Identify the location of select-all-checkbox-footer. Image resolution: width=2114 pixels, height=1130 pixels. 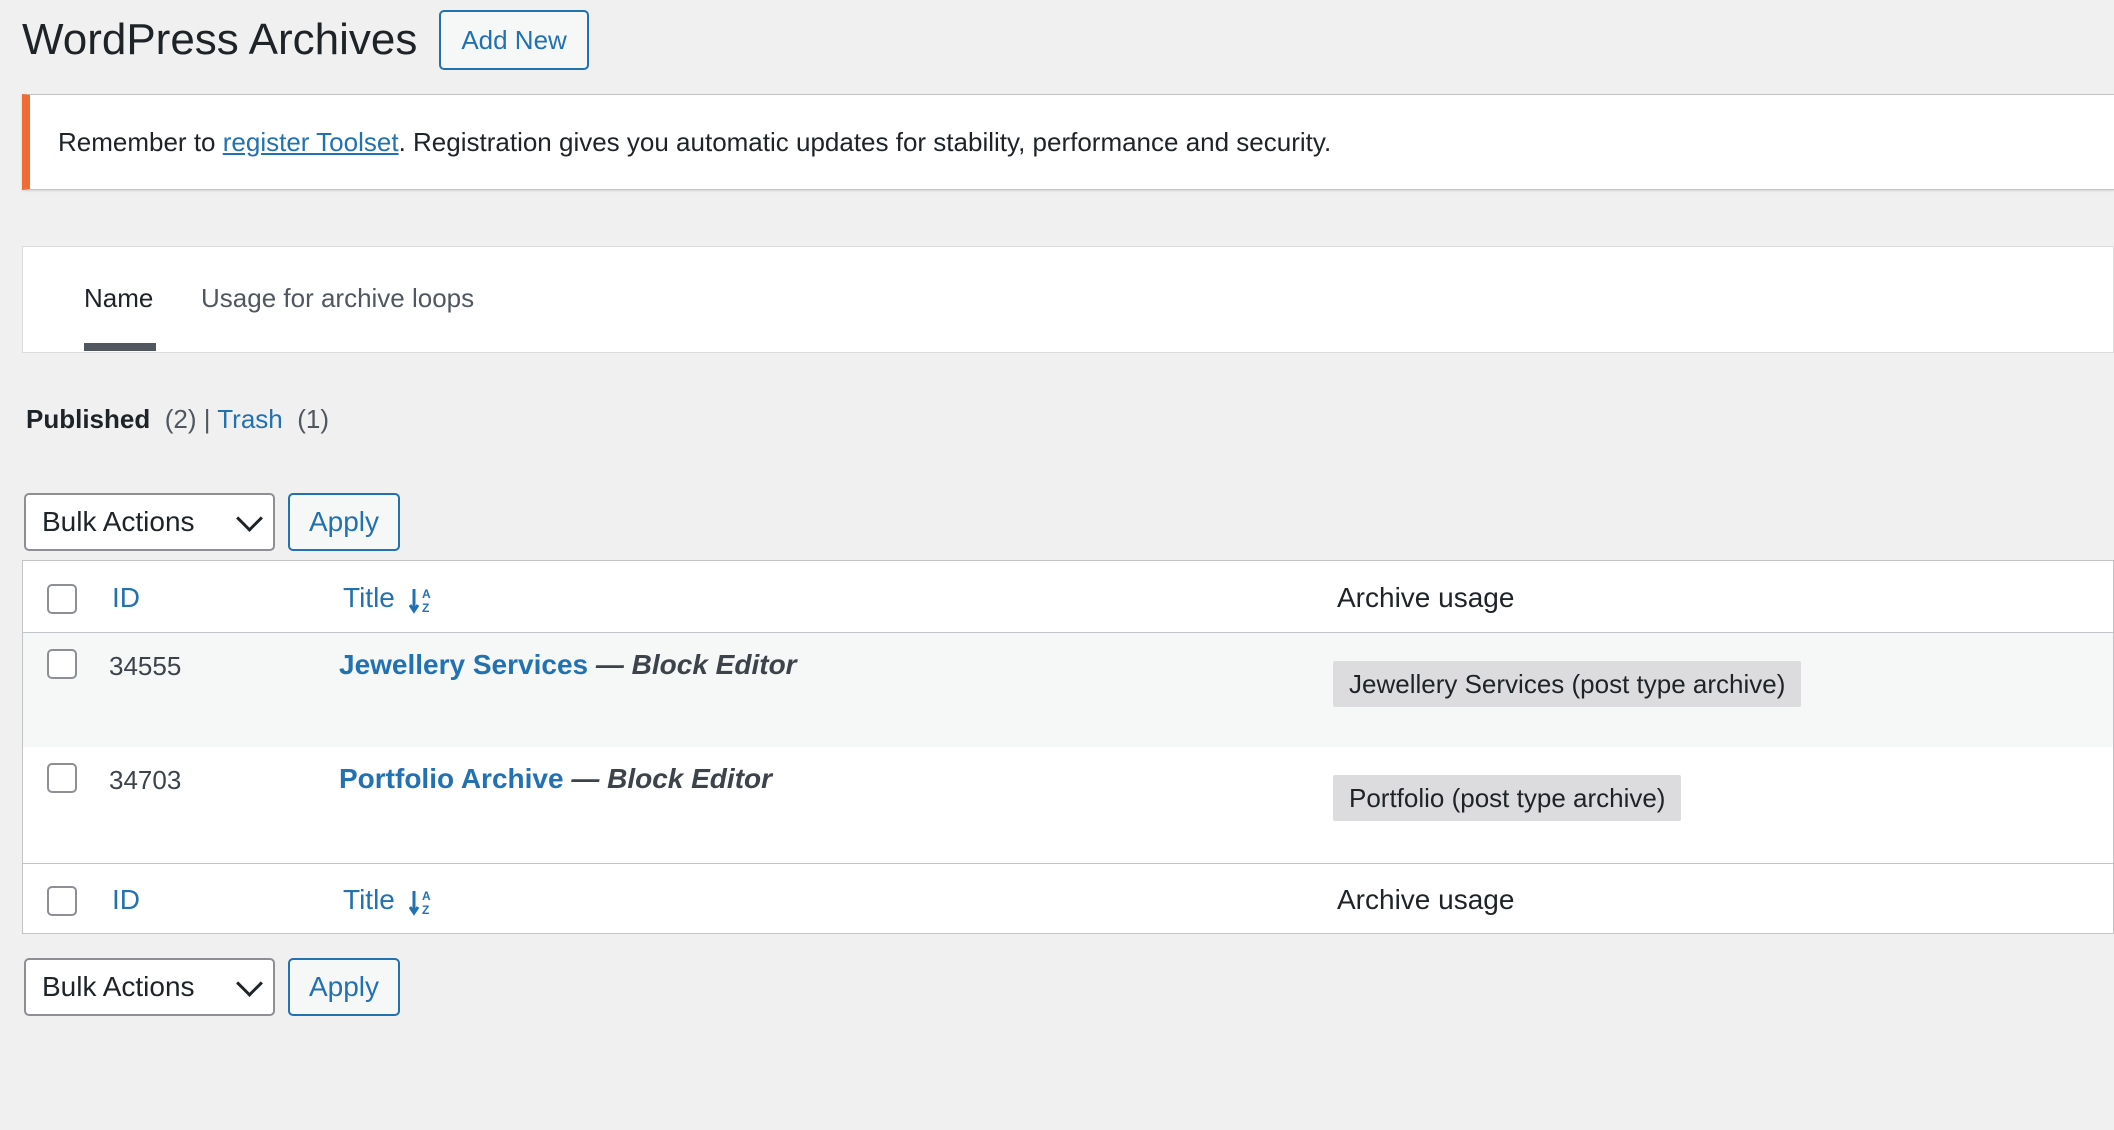
(62, 901).